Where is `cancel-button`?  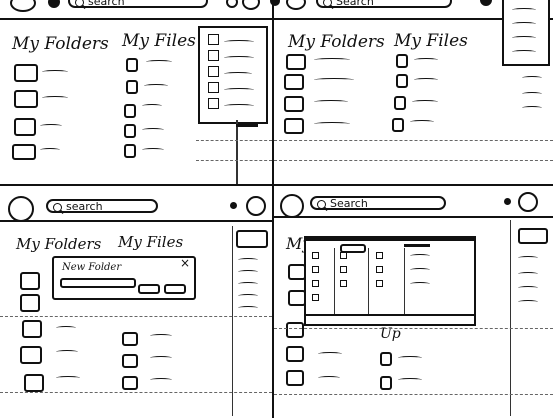
cancel-button is located at coordinates (149, 289).